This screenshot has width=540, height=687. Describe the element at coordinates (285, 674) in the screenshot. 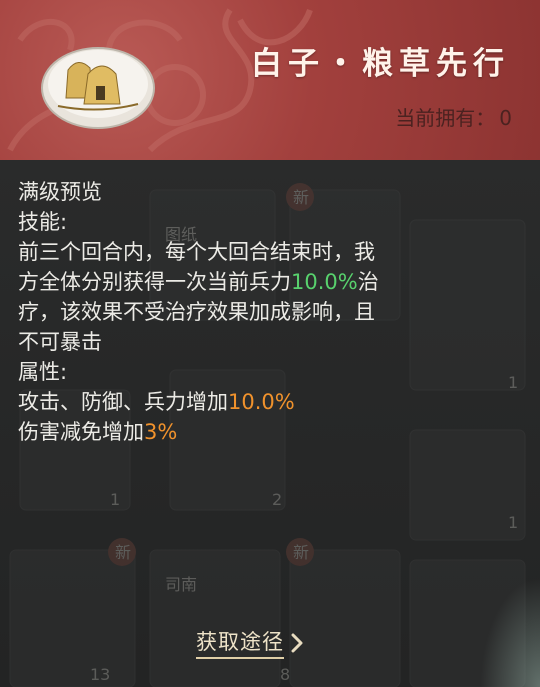

I see `item-count: 8` at that location.